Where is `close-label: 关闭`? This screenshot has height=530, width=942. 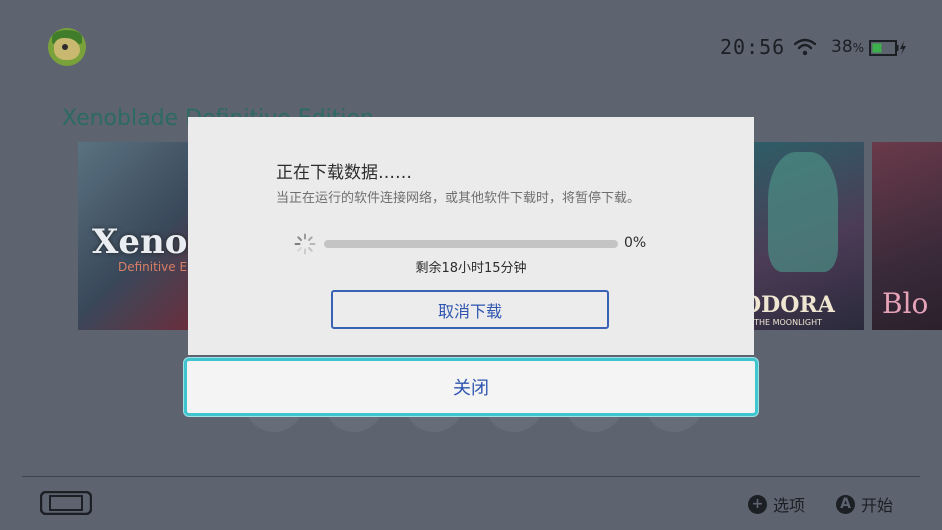
close-label: 关闭 is located at coordinates (471, 388).